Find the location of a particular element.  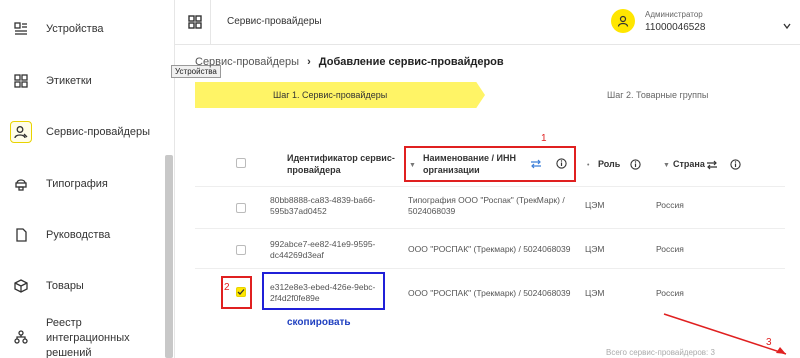

sidebar-item-guides: Руководства is located at coordinates (87, 235).